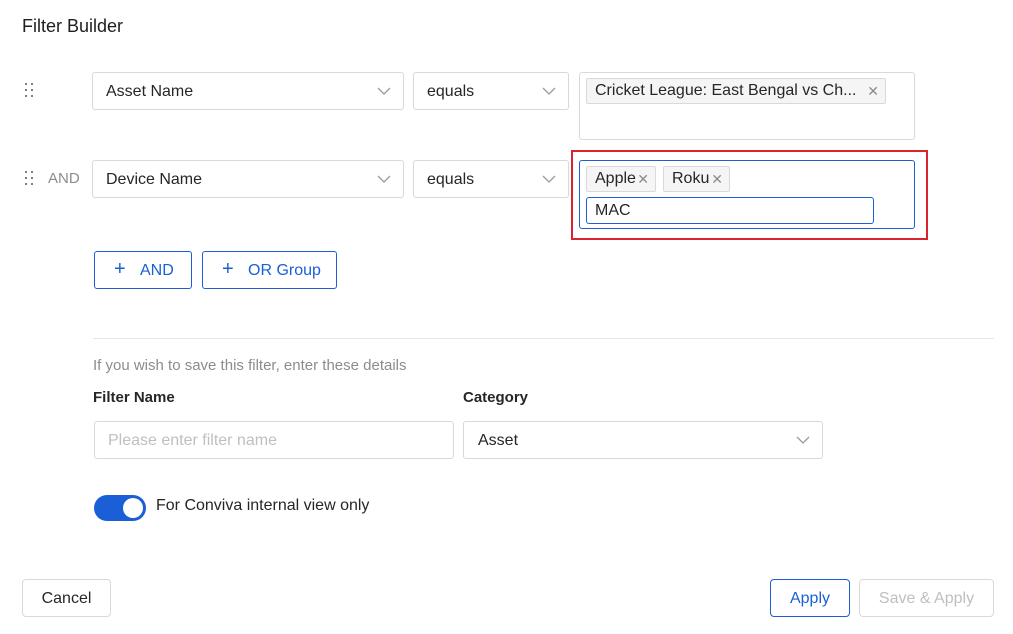 Image resolution: width=1013 pixels, height=634 pixels. What do you see at coordinates (154, 179) in the screenshot?
I see `field-select-value: Device Name` at bounding box center [154, 179].